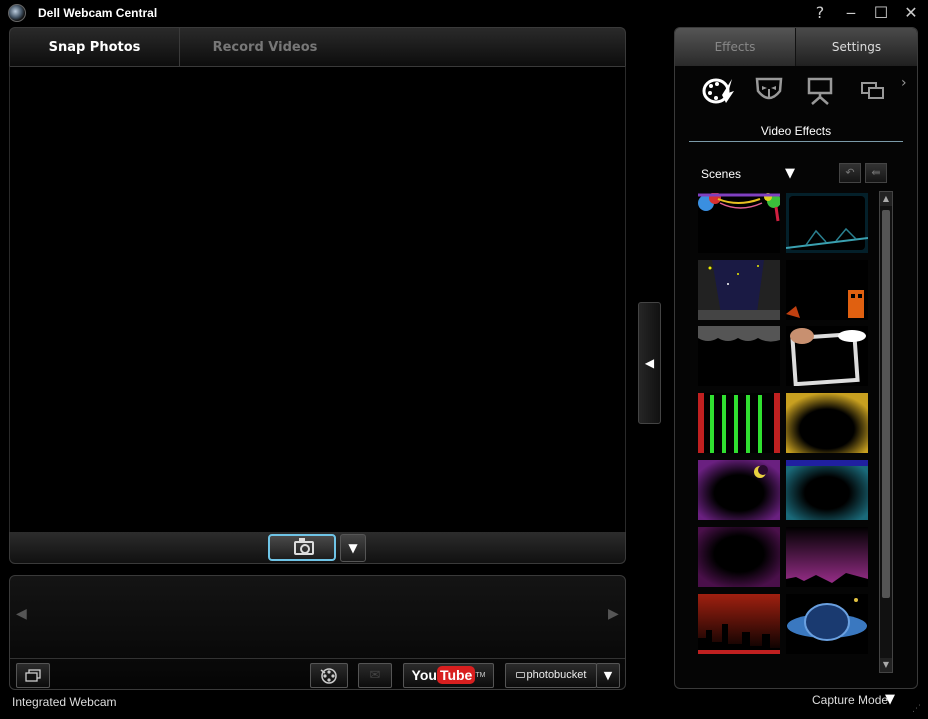  Describe the element at coordinates (890, 699) in the screenshot. I see `capture-mode-dropdown: ▼` at that location.